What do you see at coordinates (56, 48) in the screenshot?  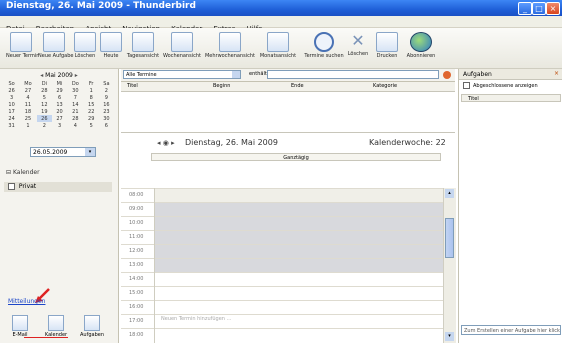 I see `new-task-button: Neue Aufgabe` at bounding box center [56, 48].